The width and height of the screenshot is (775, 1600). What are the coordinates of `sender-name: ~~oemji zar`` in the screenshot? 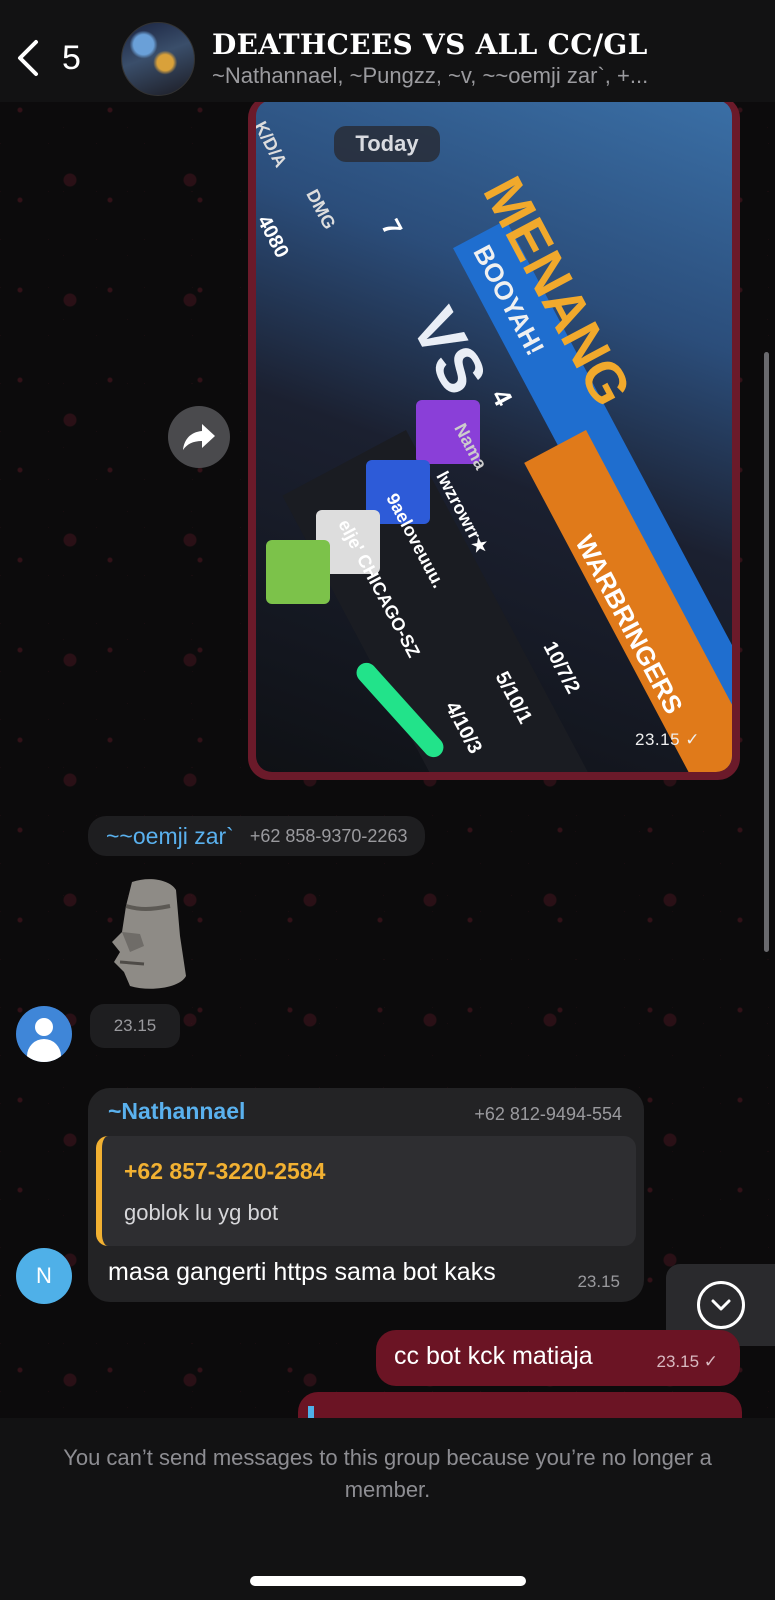 It's located at (170, 836).